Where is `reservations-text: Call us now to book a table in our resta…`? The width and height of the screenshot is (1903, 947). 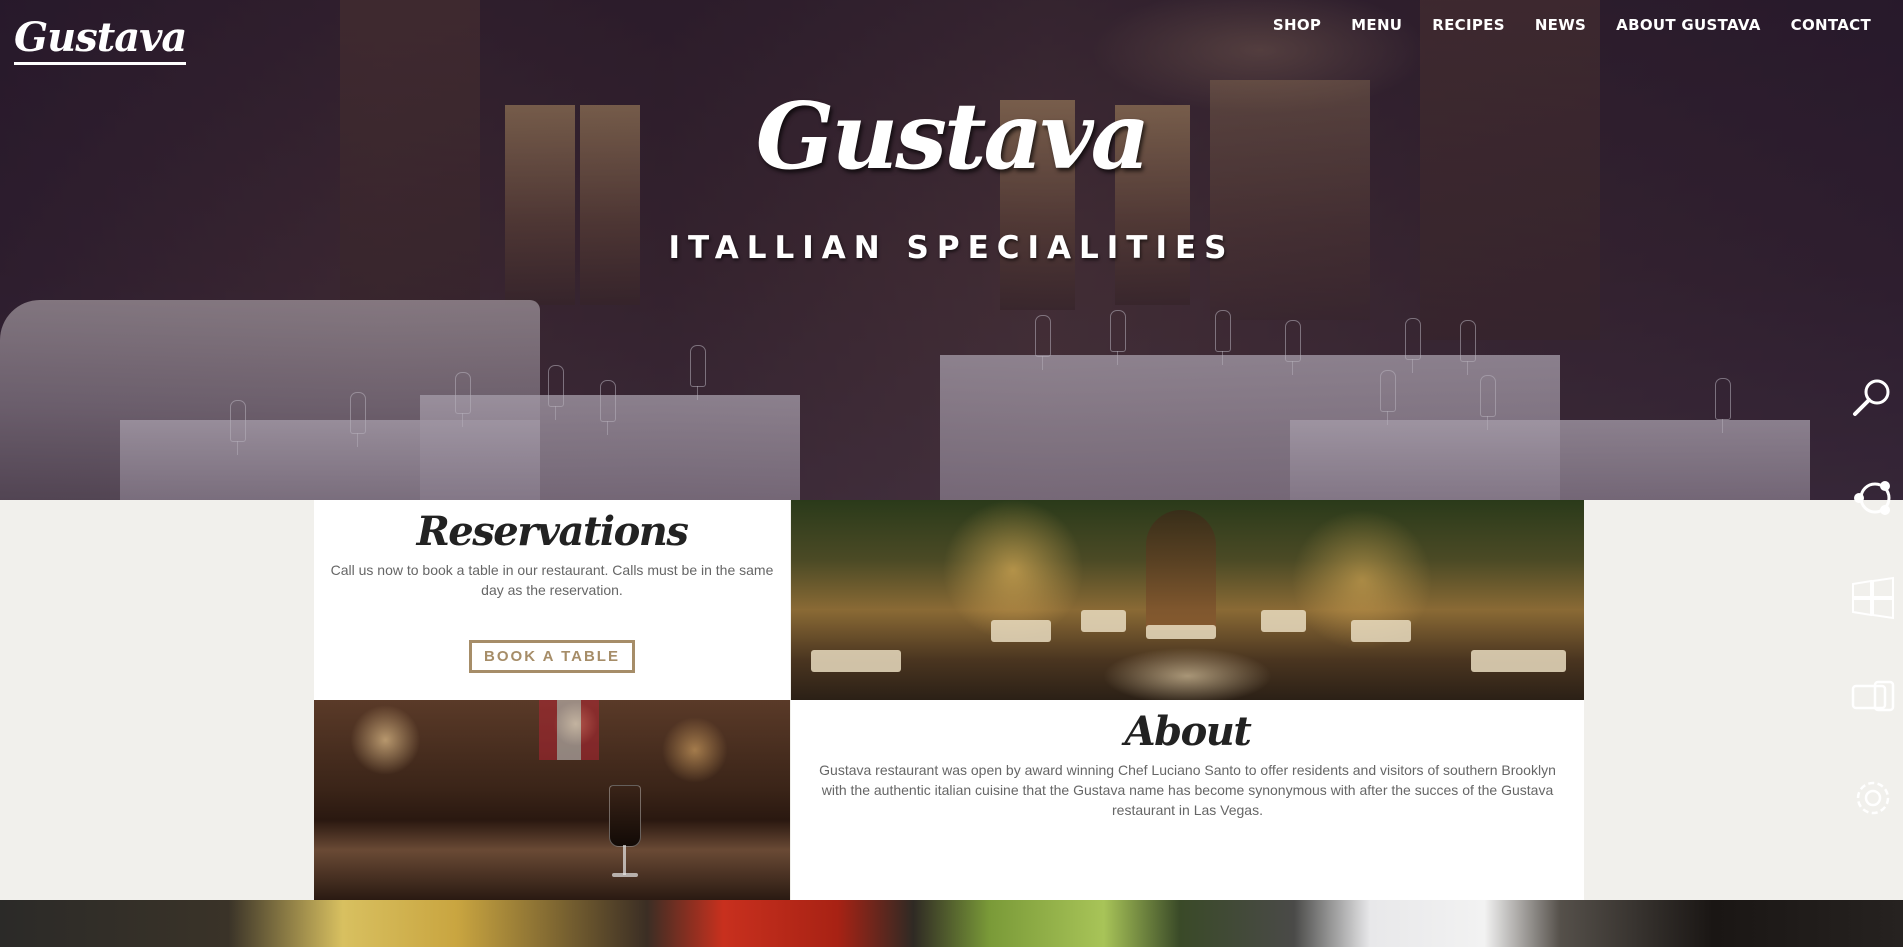
reservations-text: Call us now to book a table in our resta… is located at coordinates (552, 580).